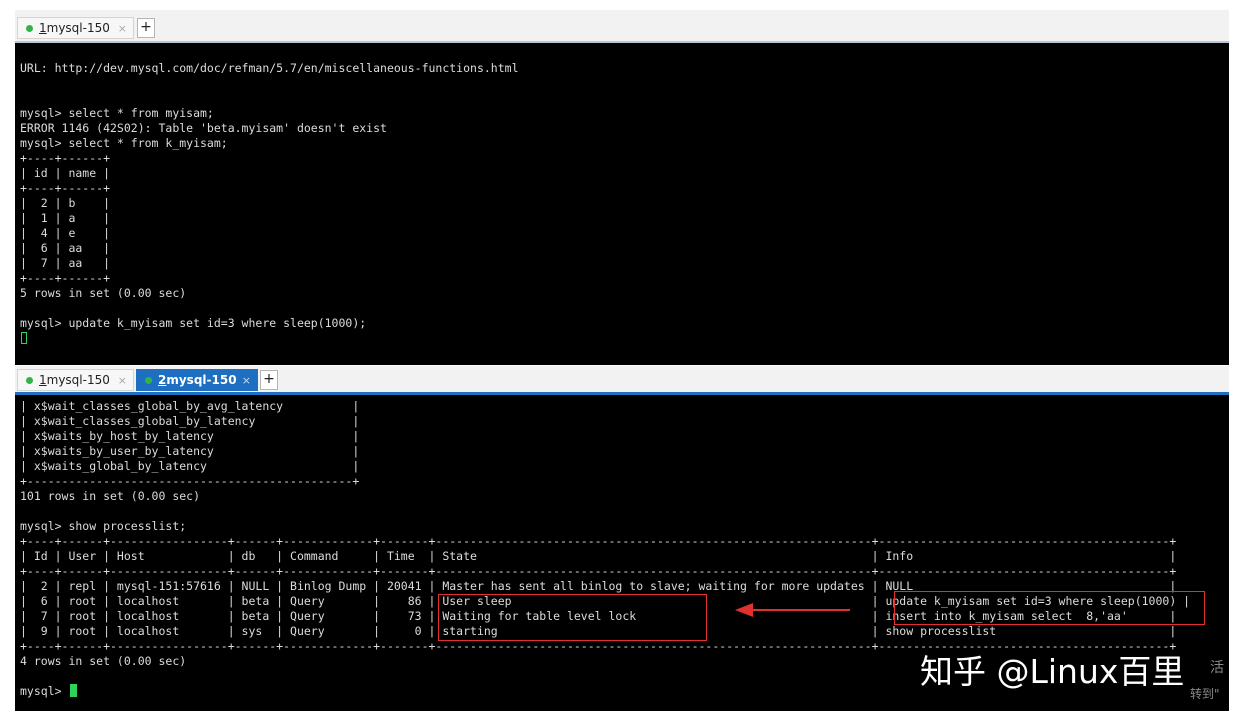 This screenshot has width=1244, height=722. I want to click on watermark: 知乎 @Linux百里, so click(1052, 671).